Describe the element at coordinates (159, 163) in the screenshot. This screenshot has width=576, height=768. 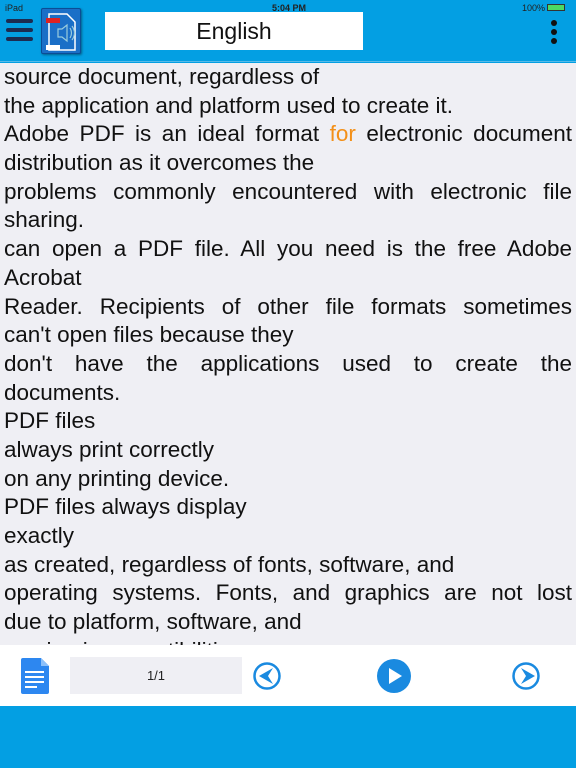
I see `text-line: distribution as it overcomes the` at that location.